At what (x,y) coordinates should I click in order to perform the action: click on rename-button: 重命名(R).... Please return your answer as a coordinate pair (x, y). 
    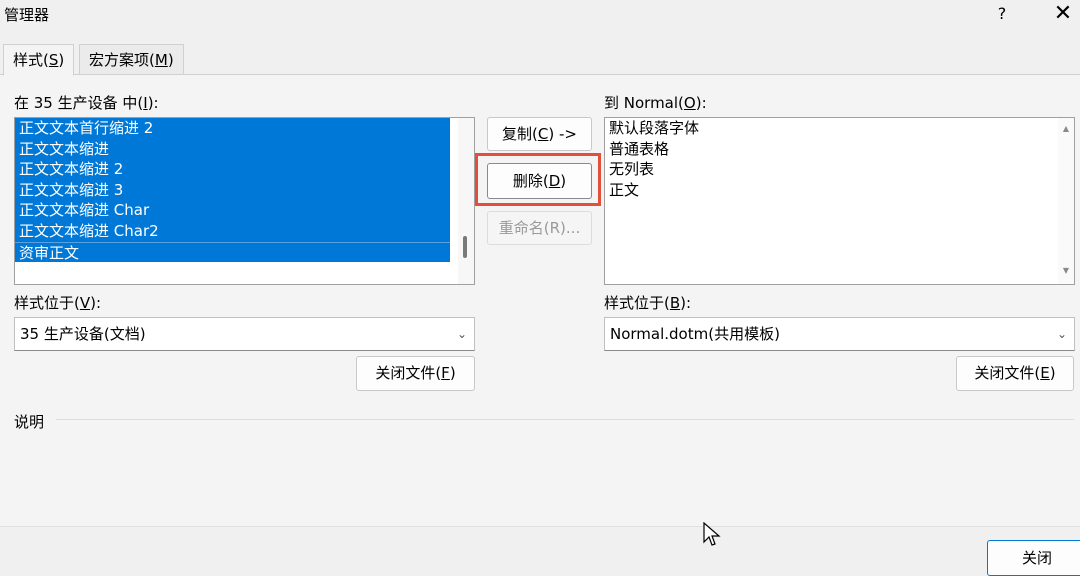
    Looking at the image, I should click on (539, 228).